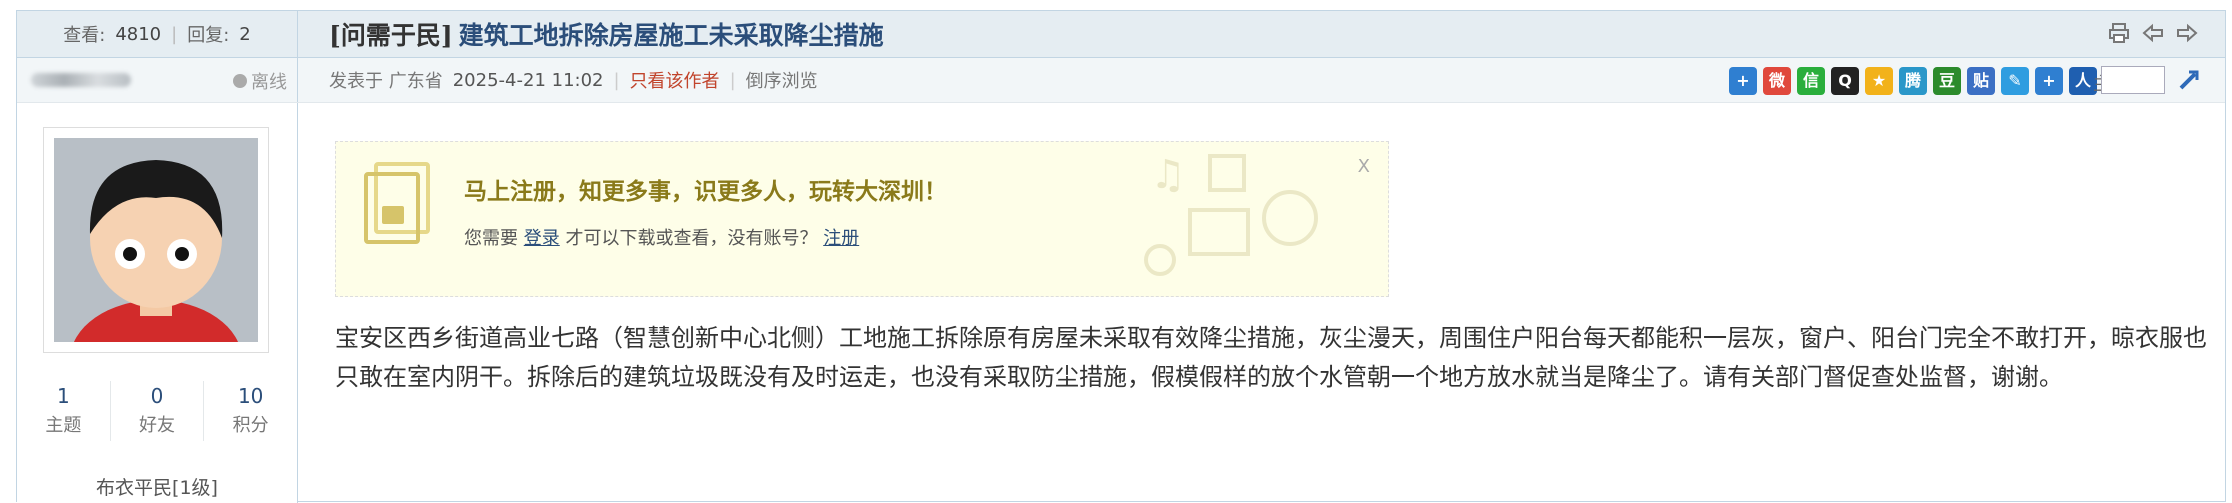  Describe the element at coordinates (782, 80) in the screenshot. I see `reverse-order-link: 倒序浏览` at that location.